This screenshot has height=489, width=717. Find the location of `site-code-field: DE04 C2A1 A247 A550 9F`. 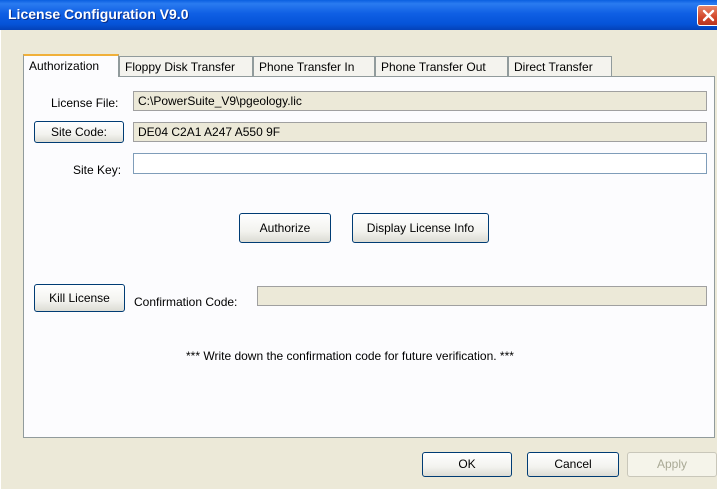

site-code-field: DE04 C2A1 A247 A550 9F is located at coordinates (420, 132).